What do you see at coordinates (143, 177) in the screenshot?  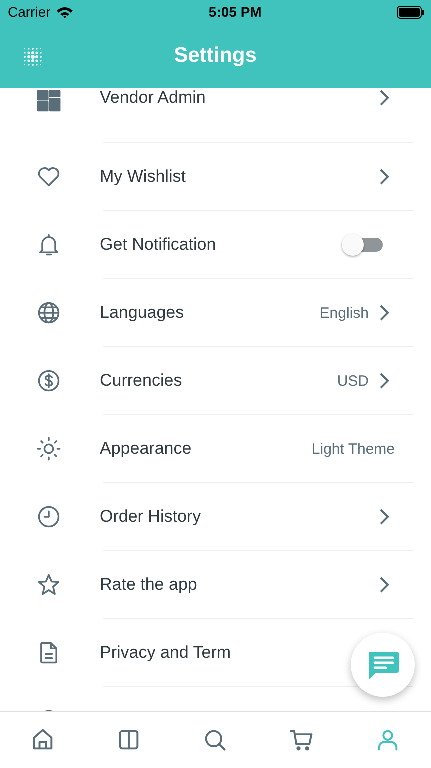 I see `setting-label: My Wishlist` at bounding box center [143, 177].